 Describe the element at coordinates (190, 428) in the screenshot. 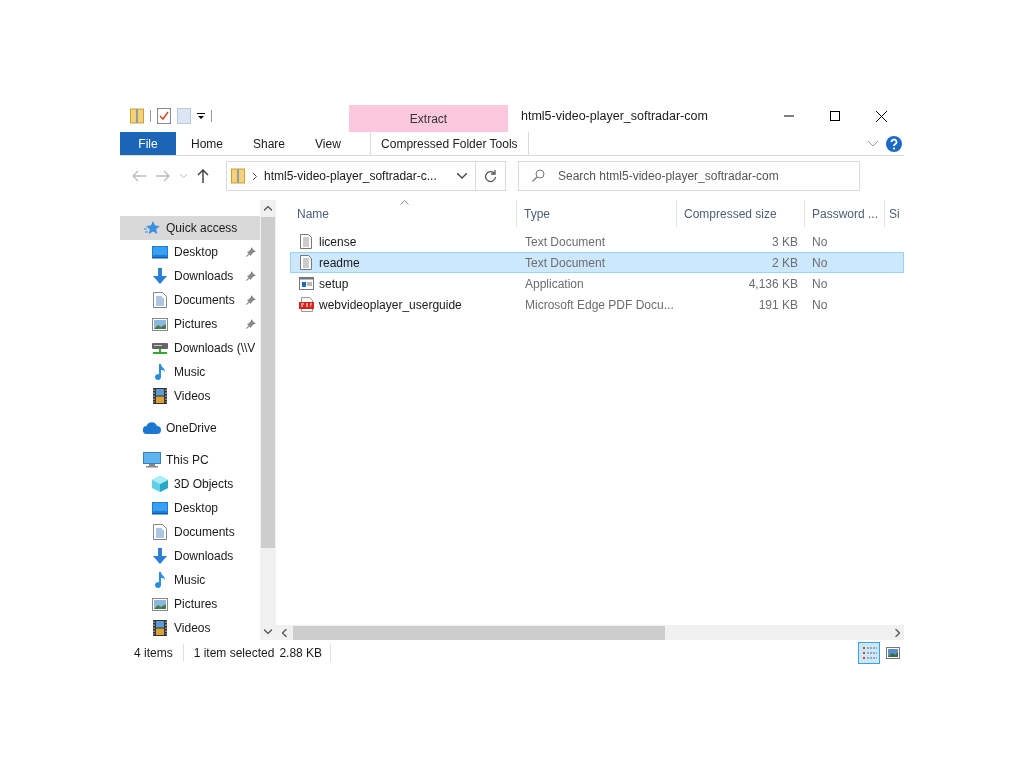

I see `nav-item: OneDrive` at that location.